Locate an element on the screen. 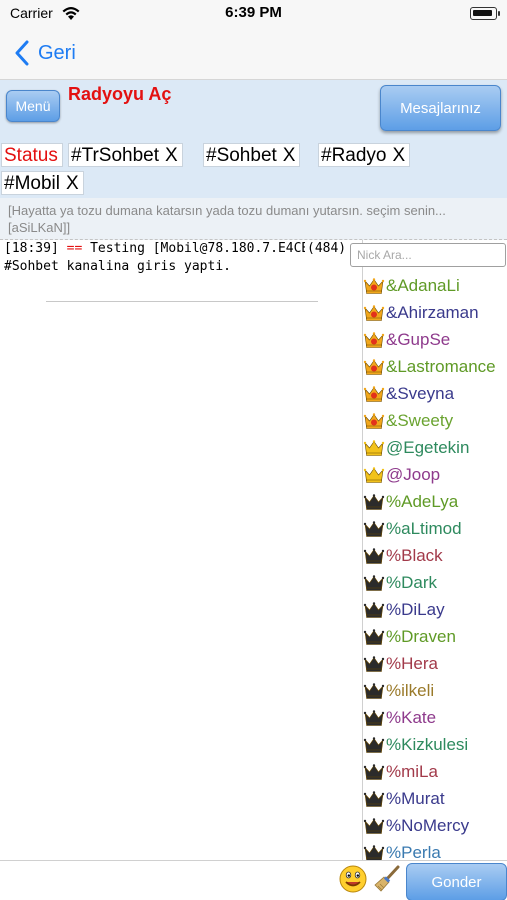  message-bar: Gonder is located at coordinates (253, 880).